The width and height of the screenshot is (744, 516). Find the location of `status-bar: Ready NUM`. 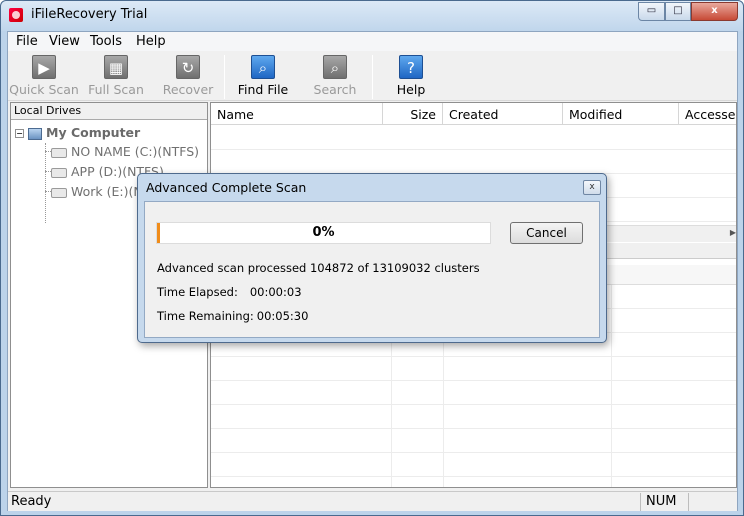

status-bar: Ready NUM is located at coordinates (372, 501).